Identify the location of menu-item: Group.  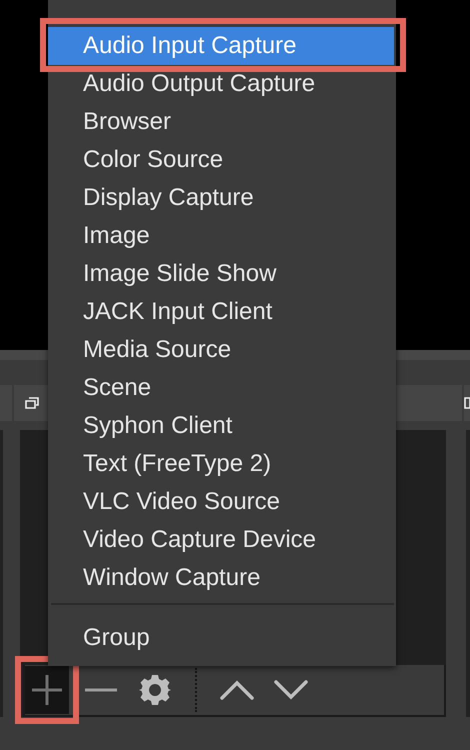
(221, 638).